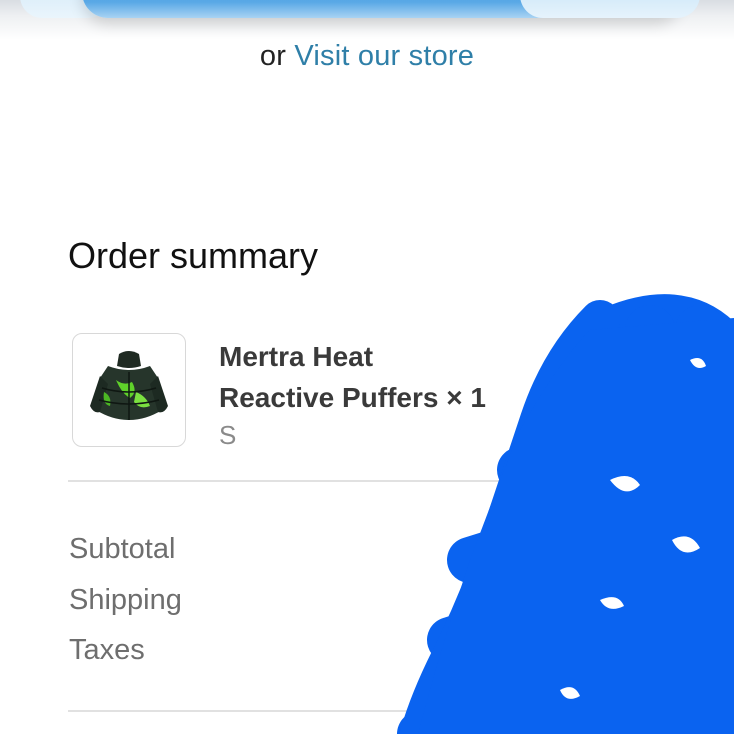 The height and width of the screenshot is (734, 734). I want to click on express-pay-button-right, so click(610, 9).